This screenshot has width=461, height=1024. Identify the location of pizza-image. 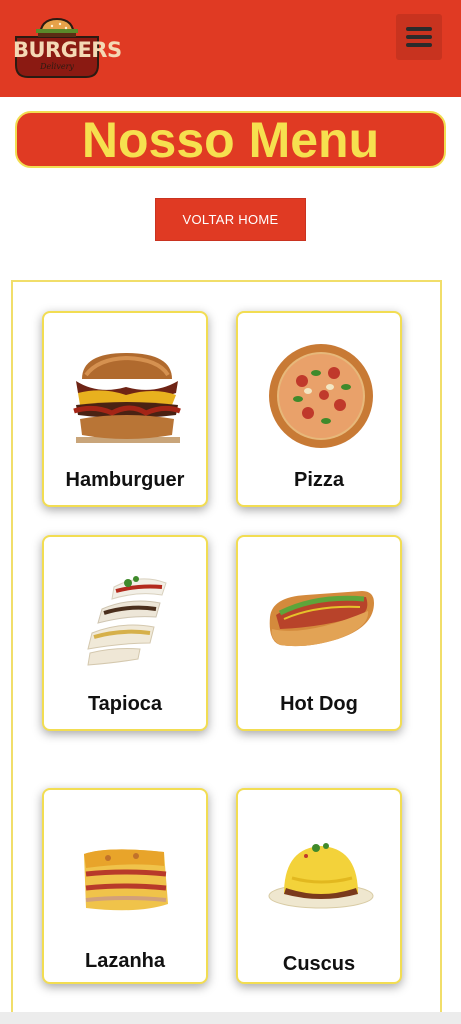
(321, 396).